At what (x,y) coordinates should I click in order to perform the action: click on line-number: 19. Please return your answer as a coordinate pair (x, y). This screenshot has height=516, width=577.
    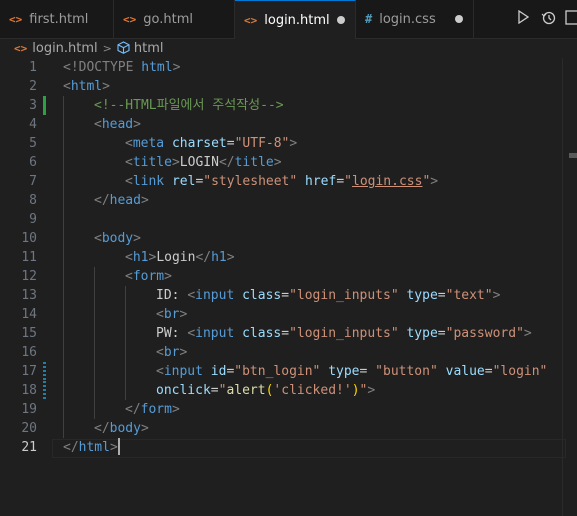
    Looking at the image, I should click on (29, 409).